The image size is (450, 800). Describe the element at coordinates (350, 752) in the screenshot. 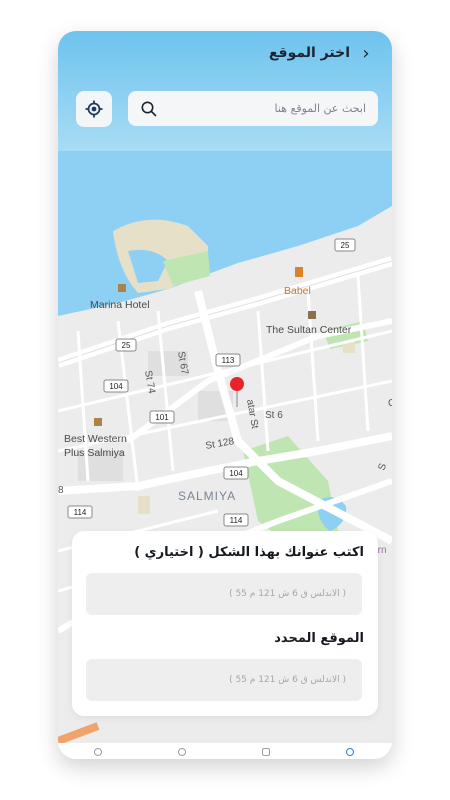

I see `profile-icon` at that location.